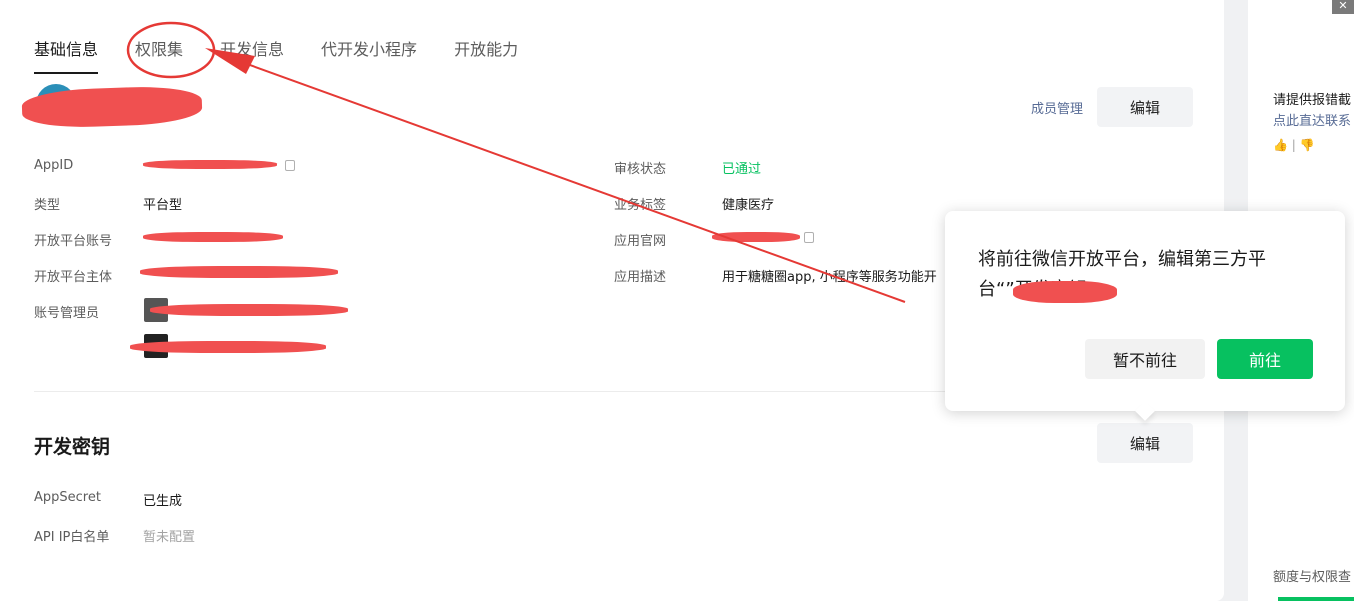  Describe the element at coordinates (67, 497) in the screenshot. I see `appsecret-label: AppSecret` at that location.